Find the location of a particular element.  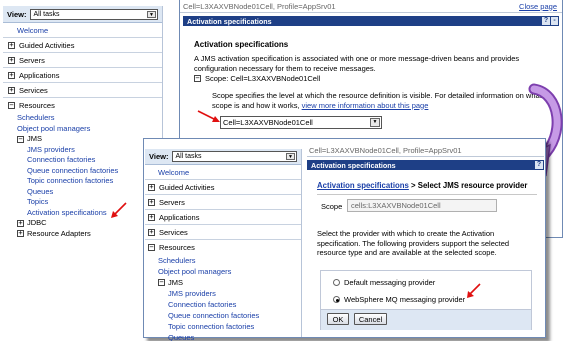

scope-select-value: Cell=L3XAXVBNode01Cell is located at coordinates (268, 122).